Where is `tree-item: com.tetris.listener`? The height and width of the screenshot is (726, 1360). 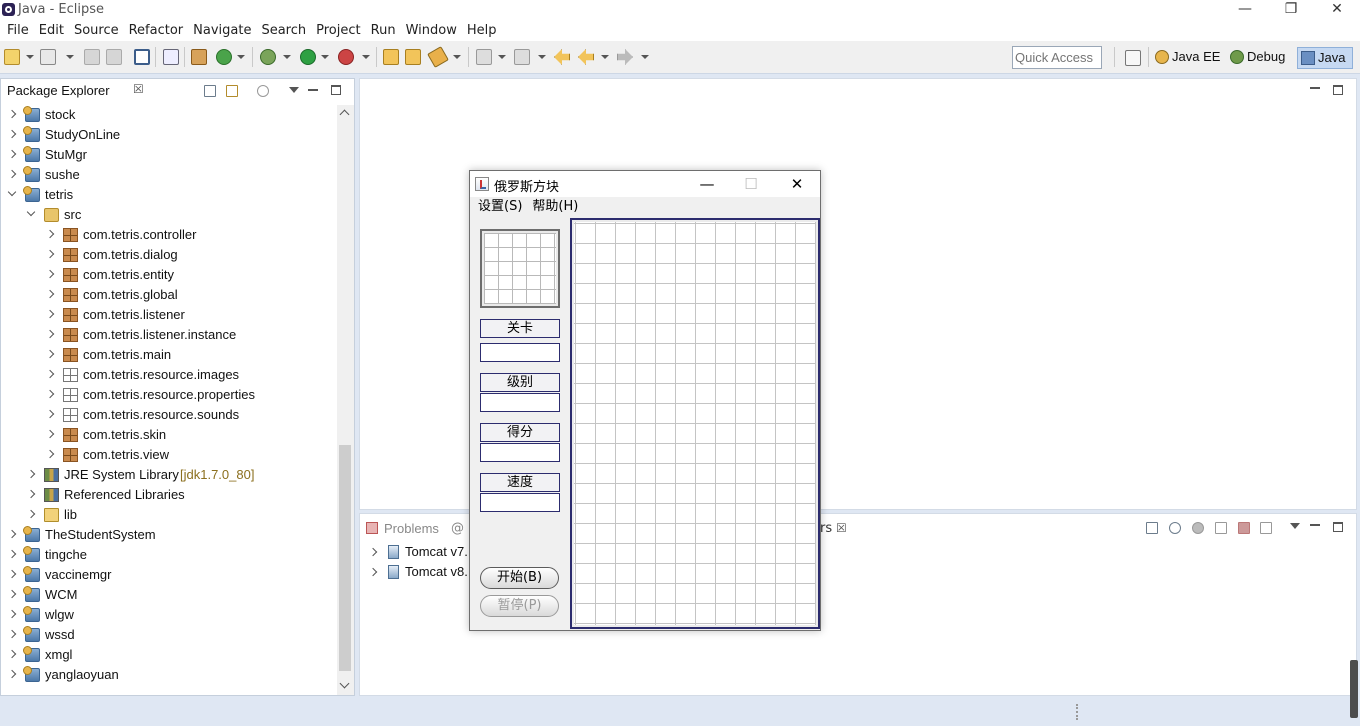
tree-item: com.tetris.listener is located at coordinates (168, 315).